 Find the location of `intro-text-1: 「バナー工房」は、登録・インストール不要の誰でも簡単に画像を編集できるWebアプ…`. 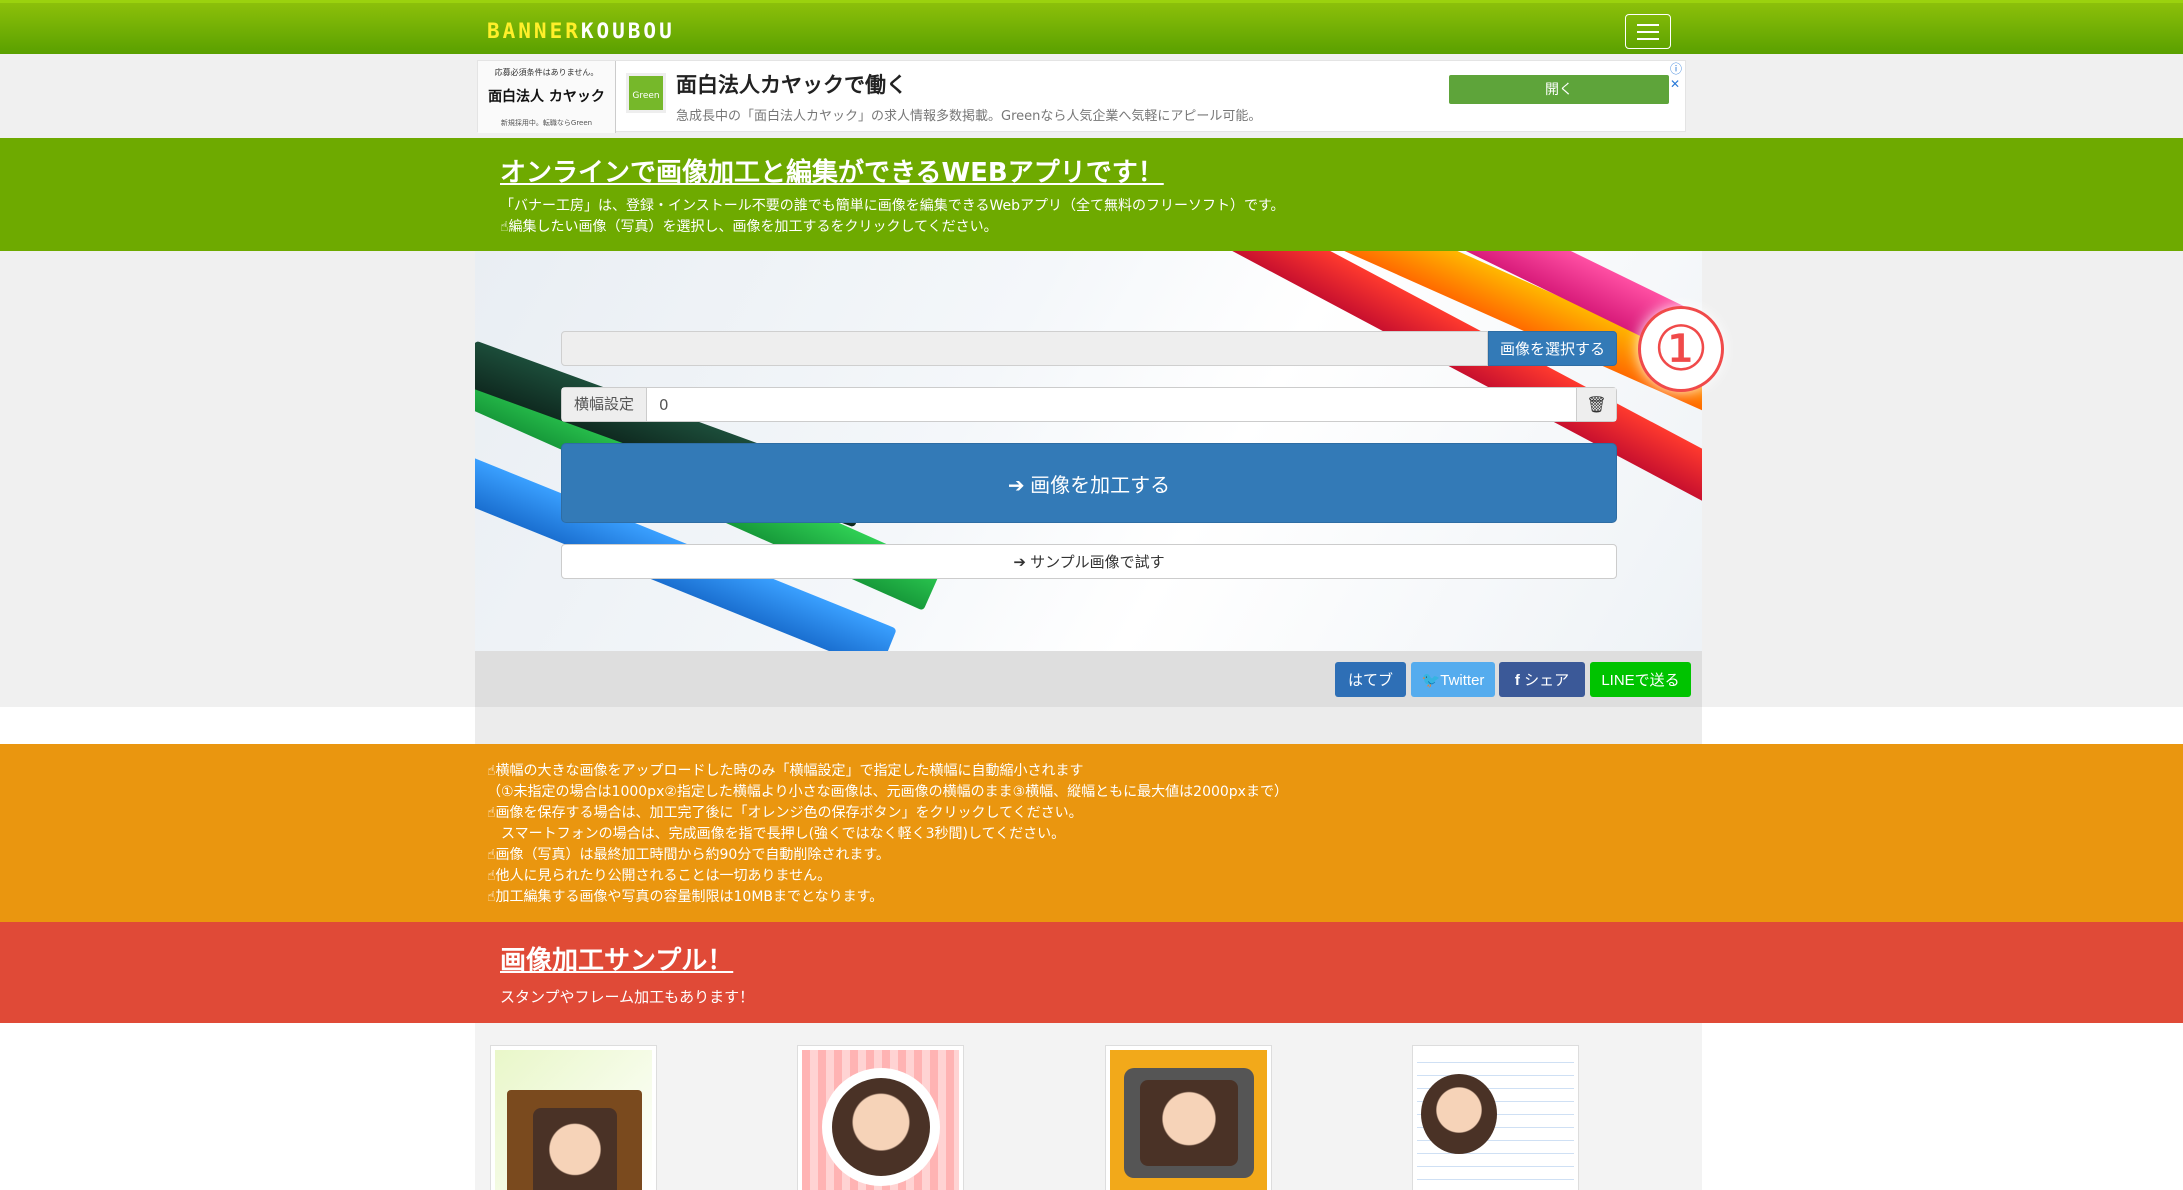

intro-text-1: 「バナー工房」は、登録・インストール不要の誰でも簡単に画像を編集できるWebアプ… is located at coordinates (892, 206).